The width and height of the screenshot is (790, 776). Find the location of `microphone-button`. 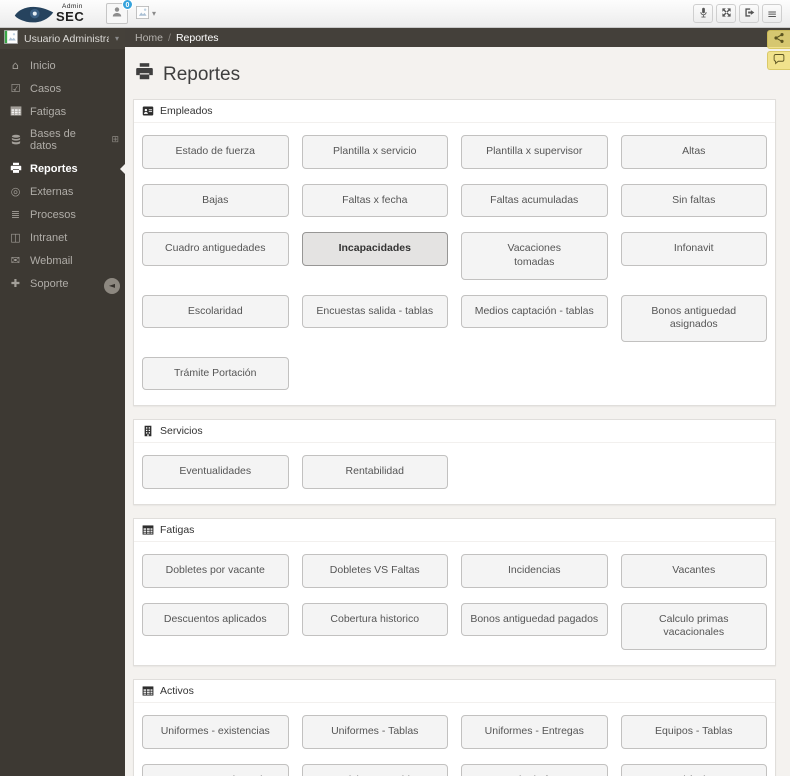

microphone-button is located at coordinates (703, 13).